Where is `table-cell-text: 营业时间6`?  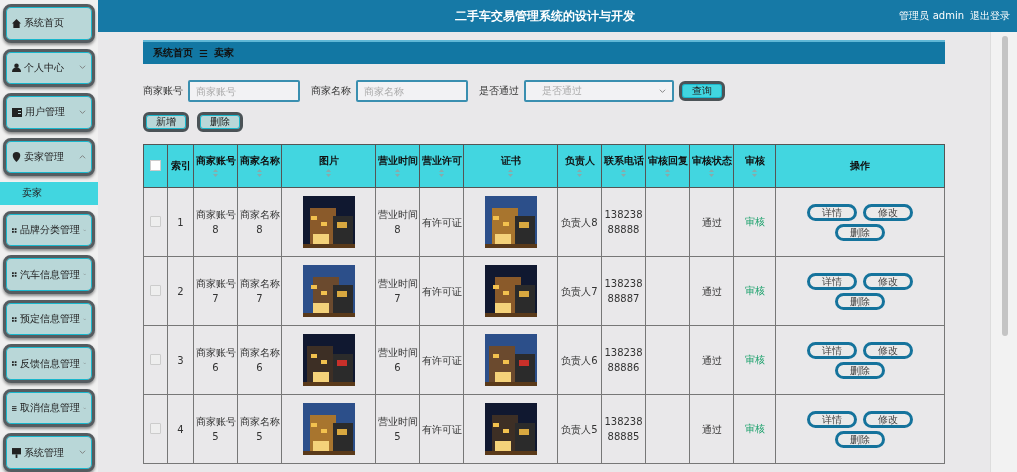 table-cell-text: 营业时间6 is located at coordinates (397, 360).